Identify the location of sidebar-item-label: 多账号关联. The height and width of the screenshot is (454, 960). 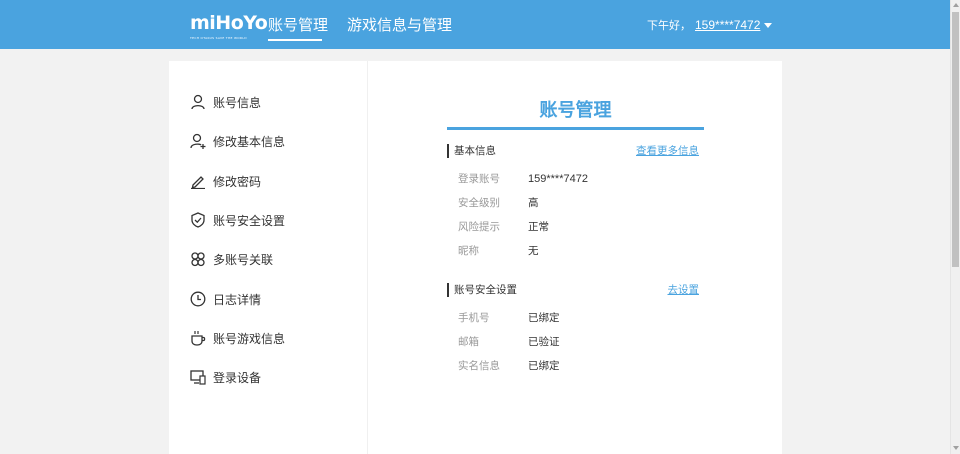
(243, 259).